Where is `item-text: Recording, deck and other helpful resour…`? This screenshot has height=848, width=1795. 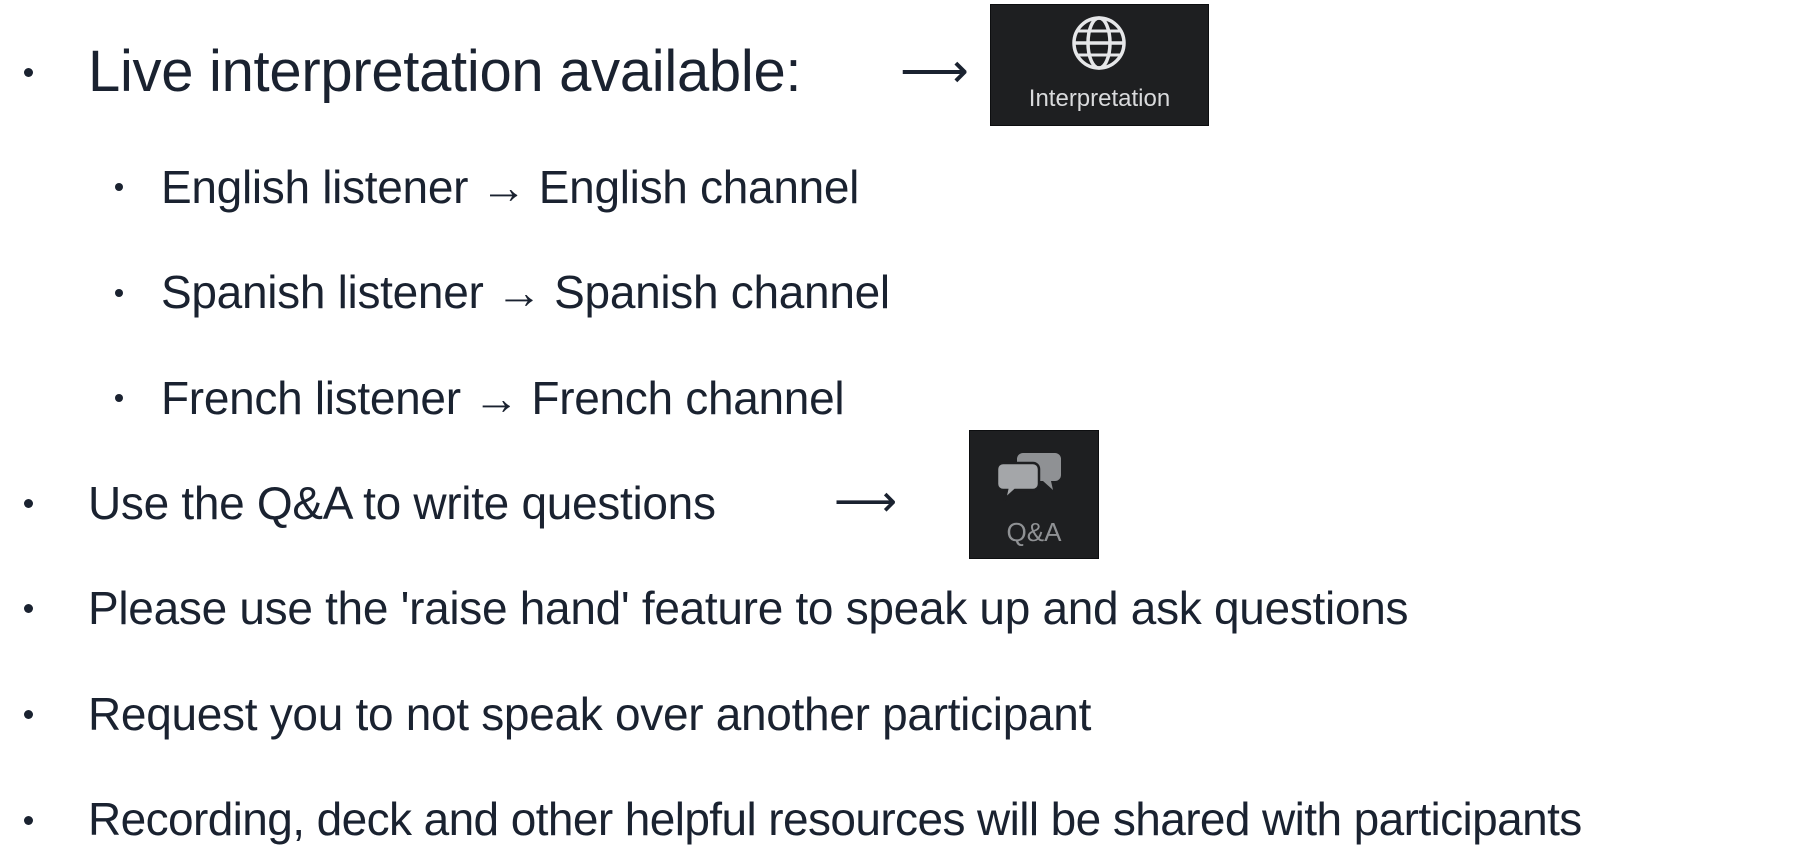
item-text: Recording, deck and other helpful resour… is located at coordinates (835, 819).